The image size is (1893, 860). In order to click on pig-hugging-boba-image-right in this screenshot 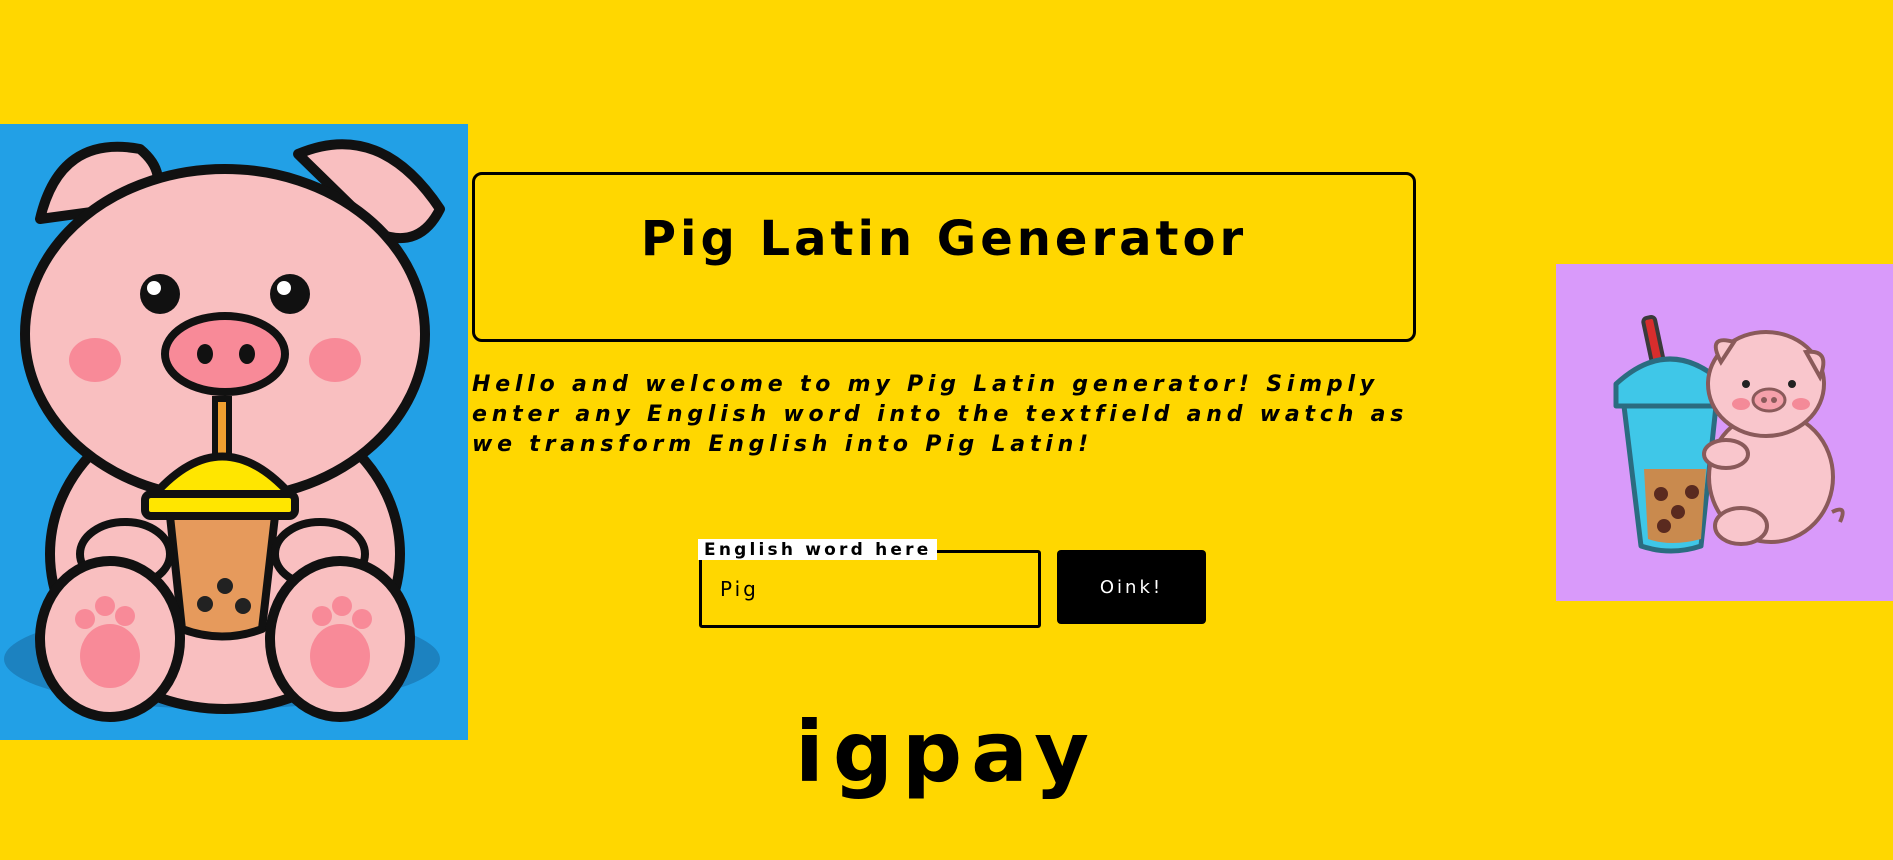, I will do `click(1724, 432)`.